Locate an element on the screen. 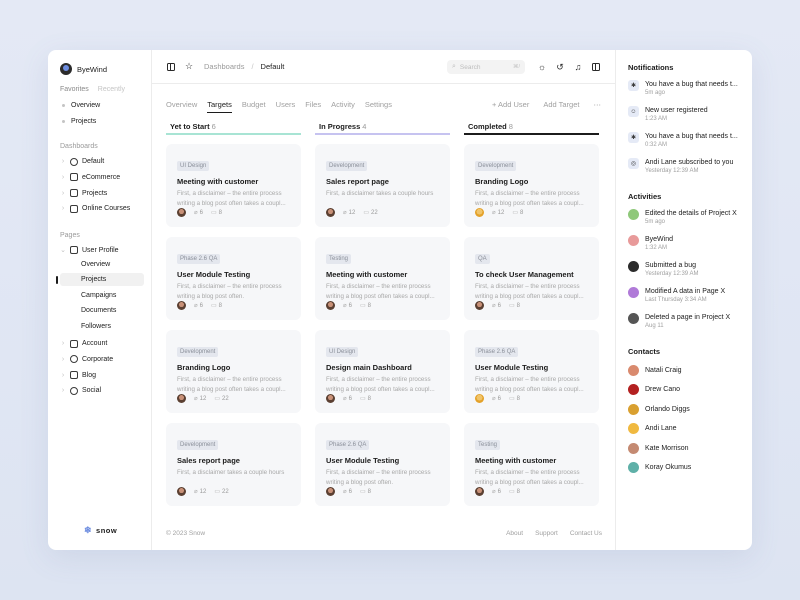 The image size is (800, 600). tab-users: Users is located at coordinates (286, 104).